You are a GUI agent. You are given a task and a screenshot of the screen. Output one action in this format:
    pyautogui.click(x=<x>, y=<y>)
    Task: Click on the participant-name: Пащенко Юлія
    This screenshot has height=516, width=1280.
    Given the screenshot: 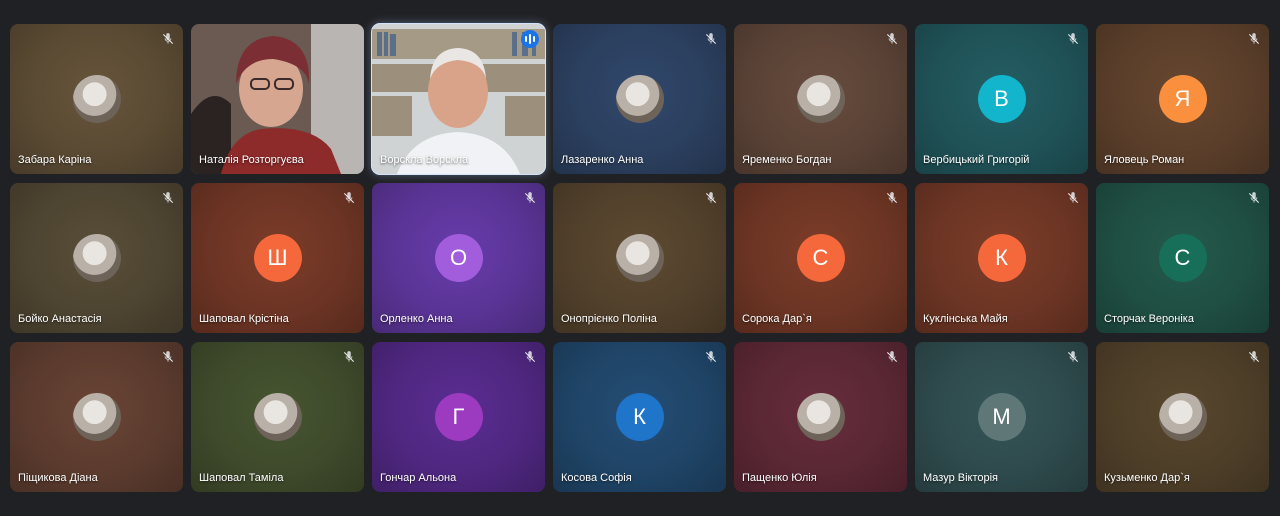 What is the action you would take?
    pyautogui.click(x=779, y=478)
    